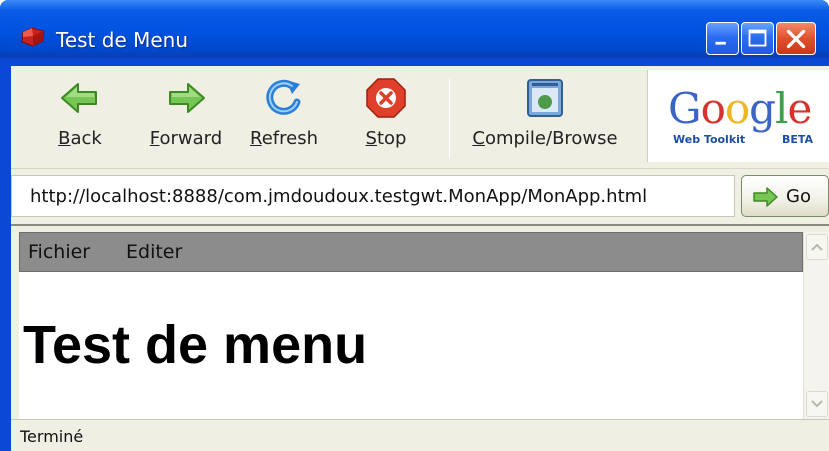 The height and width of the screenshot is (451, 829). I want to click on forward-label: orward, so click(191, 138).